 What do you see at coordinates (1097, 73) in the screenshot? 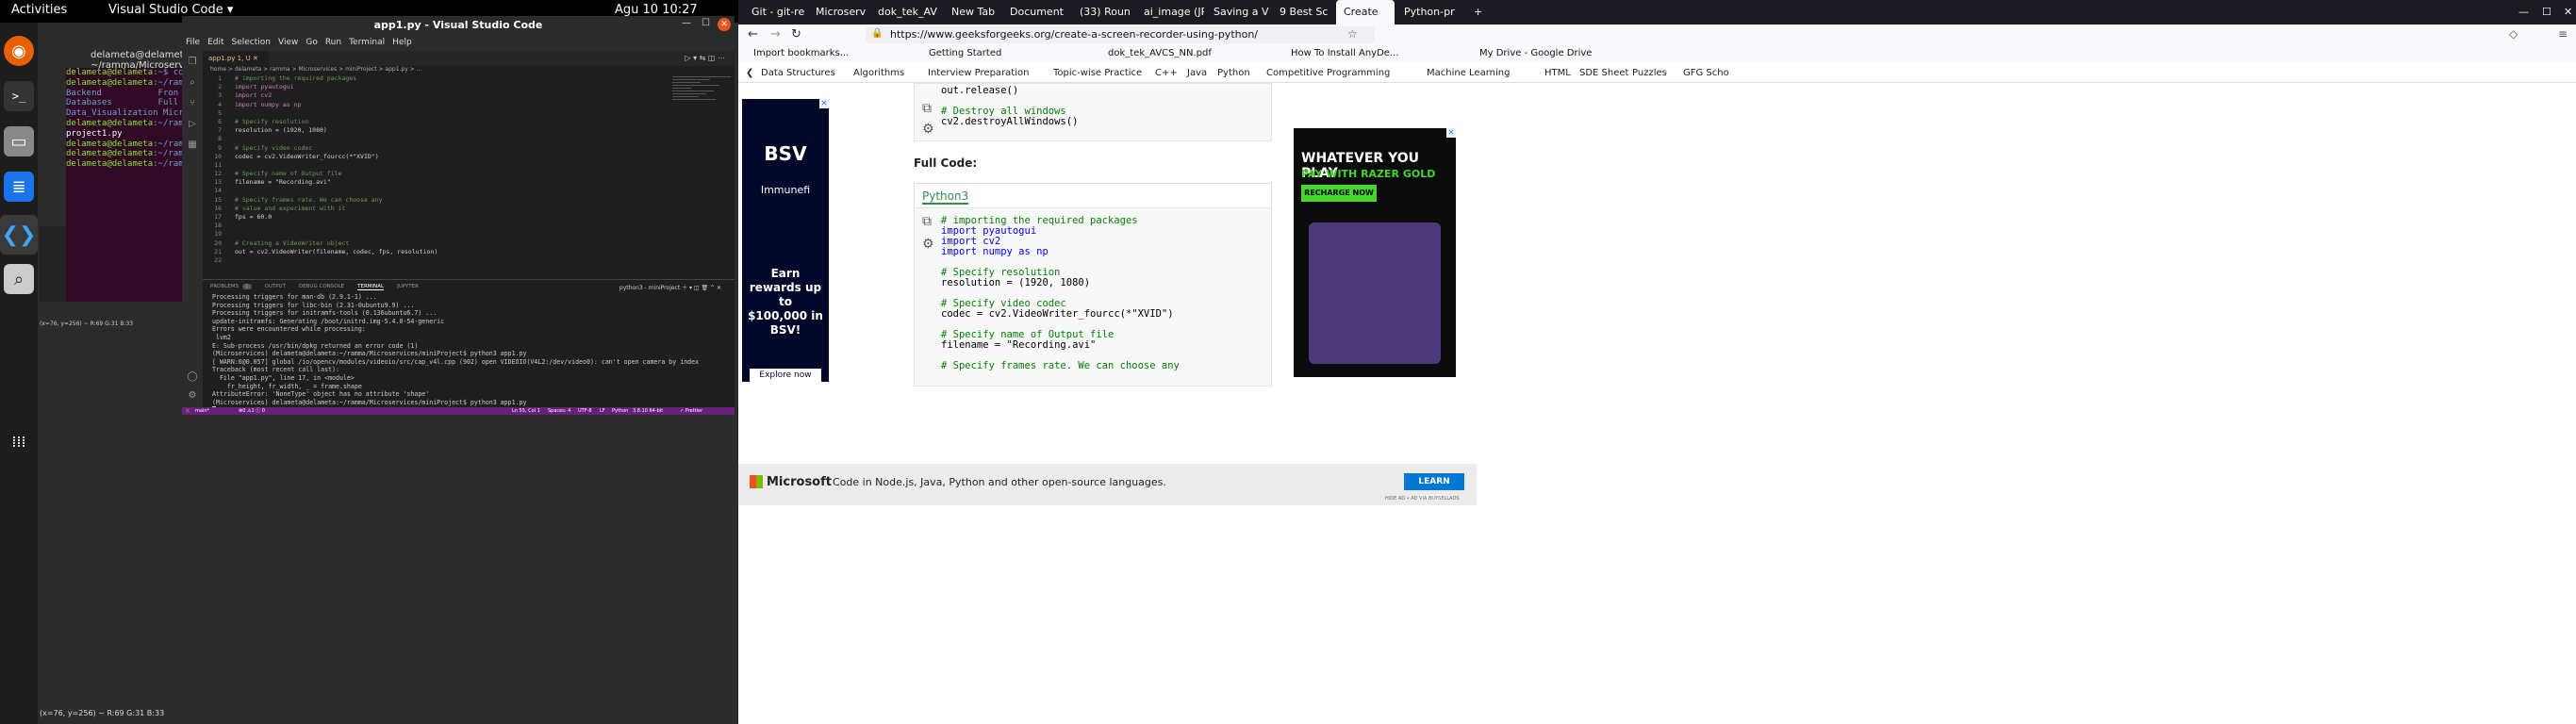
I see `topic-link: Topic-wise Practice` at bounding box center [1097, 73].